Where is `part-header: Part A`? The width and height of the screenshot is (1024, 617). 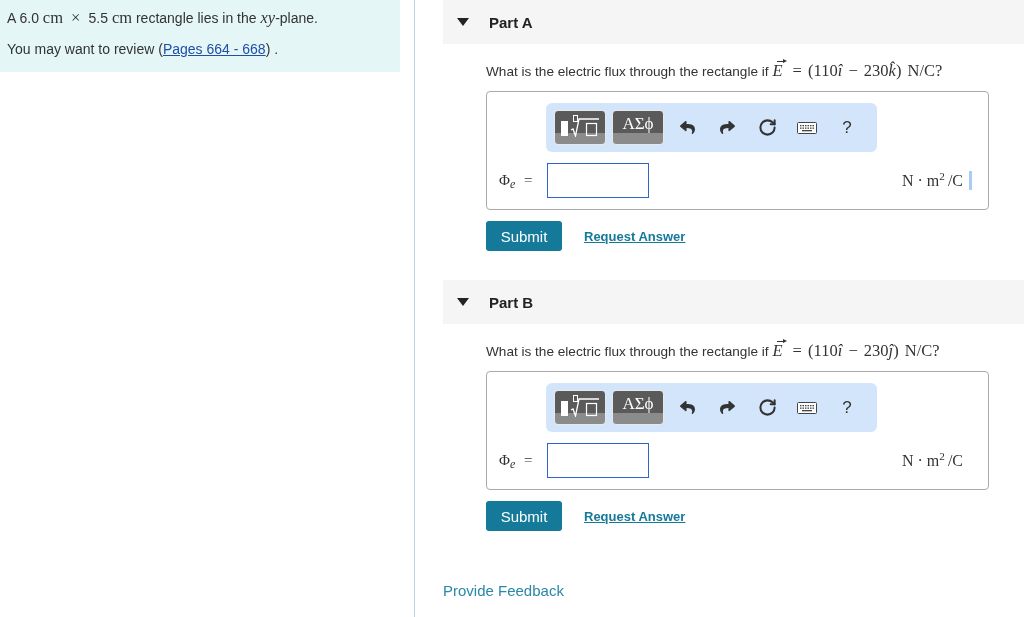
part-header: Part A is located at coordinates (733, 22).